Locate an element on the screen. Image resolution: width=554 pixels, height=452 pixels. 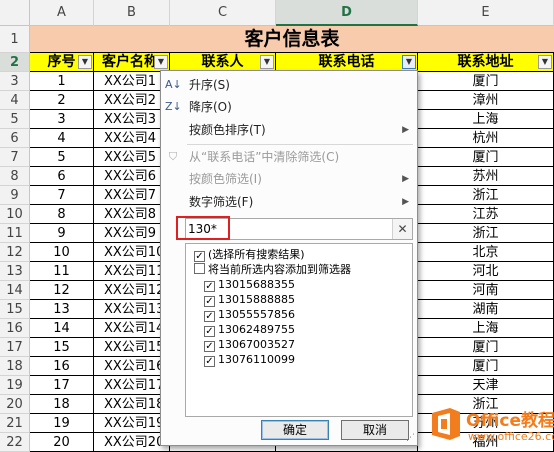
cell-seq: 5 is located at coordinates (62, 157).